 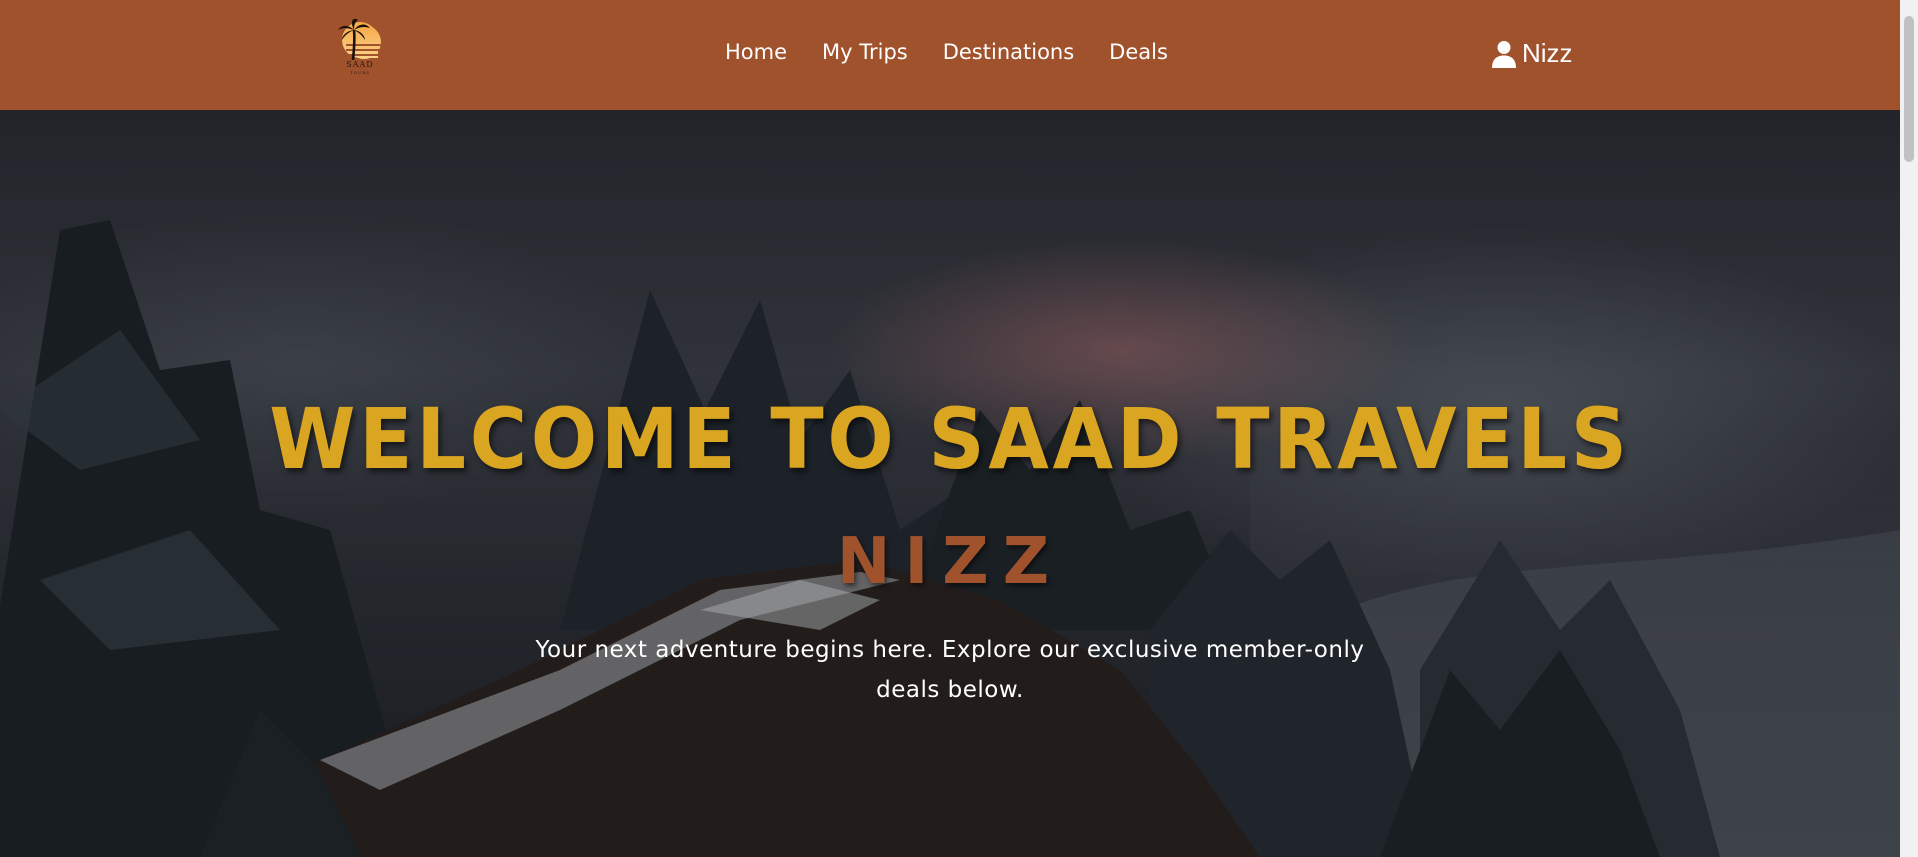 I want to click on user-menu: Nizz, so click(x=1532, y=53).